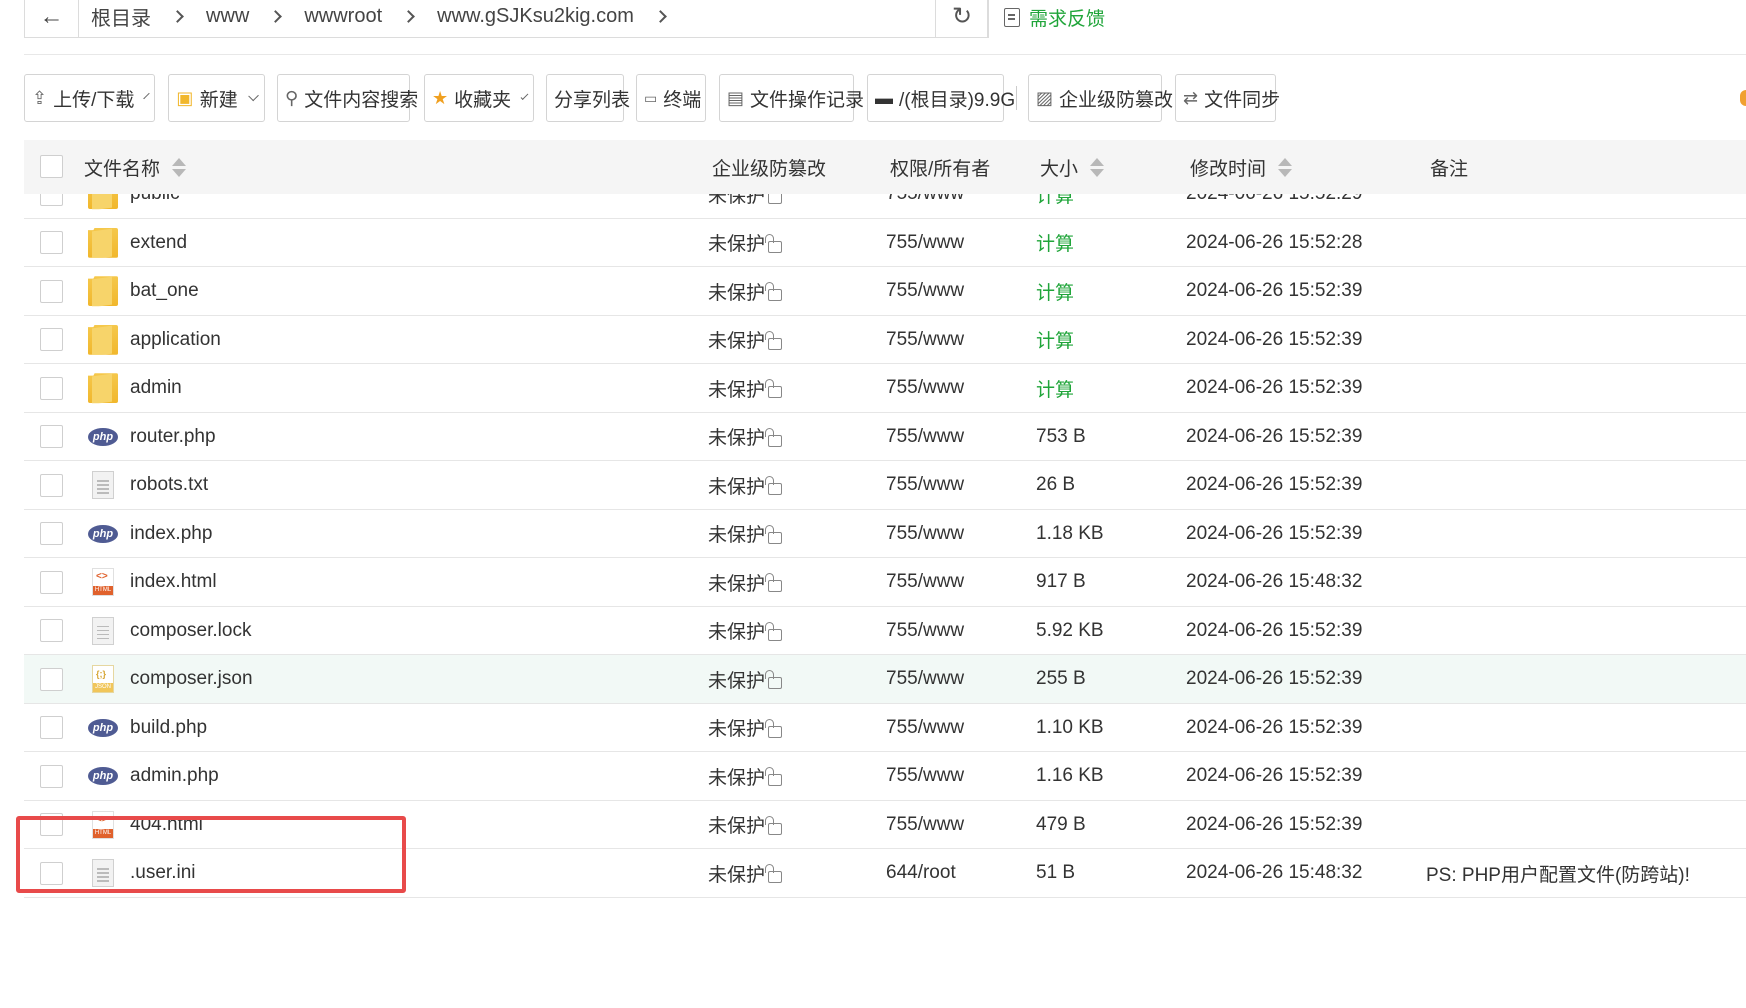  Describe the element at coordinates (1100, 98) in the screenshot. I see `tamper-proof-button: ▨ 企业级防篡改` at that location.